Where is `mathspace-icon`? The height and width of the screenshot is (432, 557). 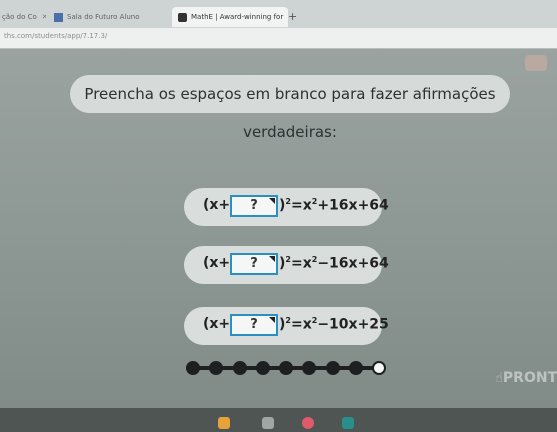 mathspace-icon is located at coordinates (182, 17).